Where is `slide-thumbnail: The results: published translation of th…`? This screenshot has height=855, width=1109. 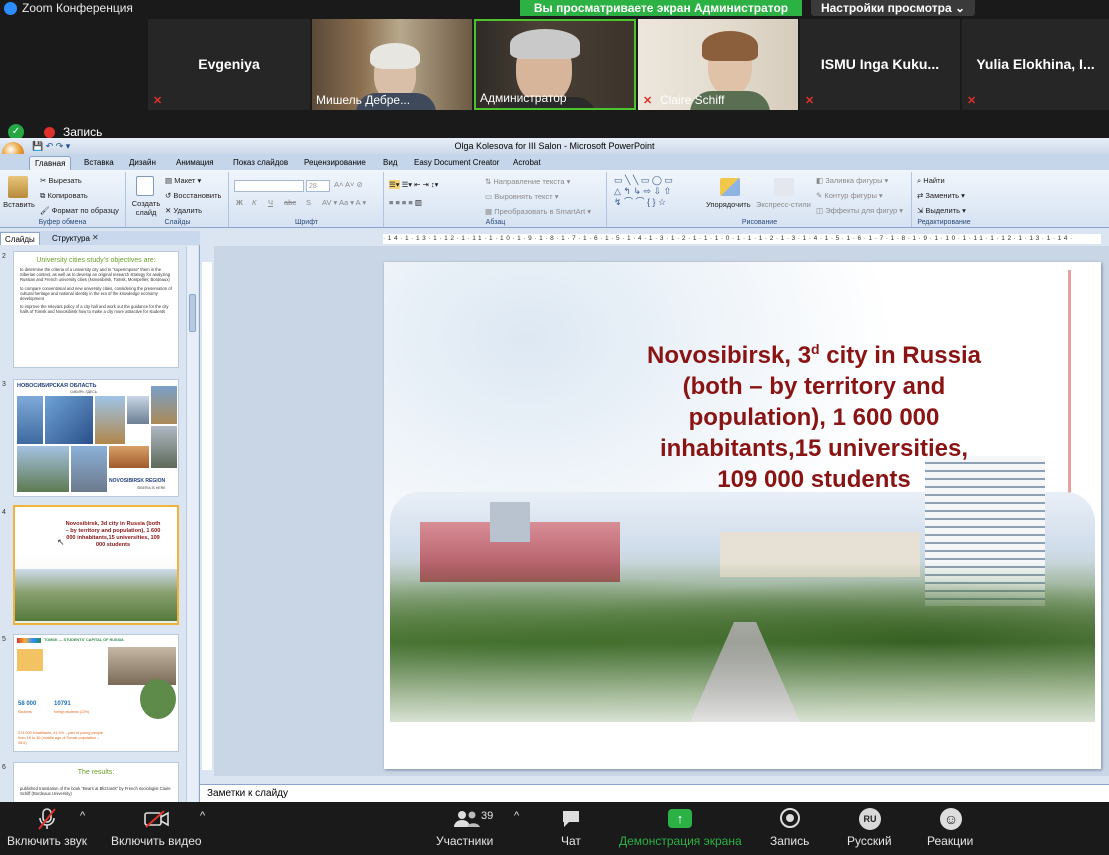
slide-thumbnail: The results: published translation of th… is located at coordinates (96, 782).